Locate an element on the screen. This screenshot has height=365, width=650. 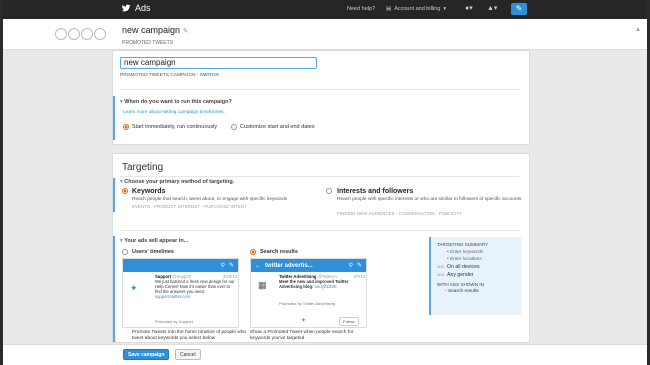
phone-bar: ← twitter advertis... ⚲ ✎ is located at coordinates (308, 265).